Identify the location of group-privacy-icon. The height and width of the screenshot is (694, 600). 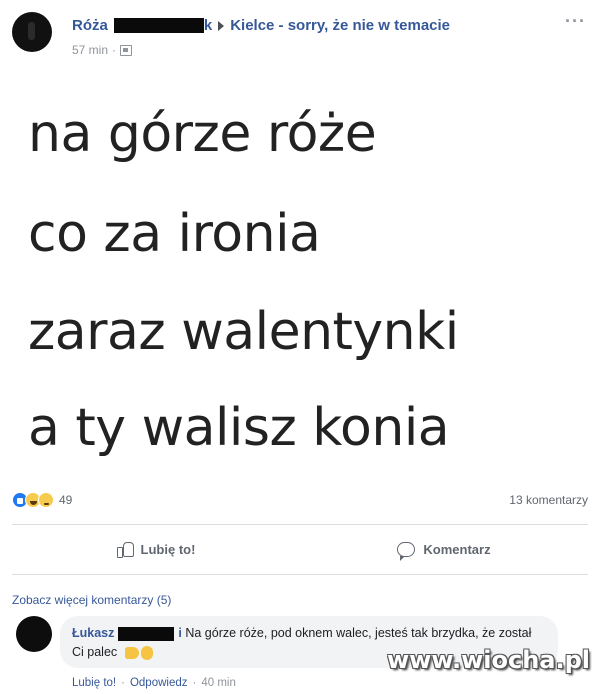
(126, 50).